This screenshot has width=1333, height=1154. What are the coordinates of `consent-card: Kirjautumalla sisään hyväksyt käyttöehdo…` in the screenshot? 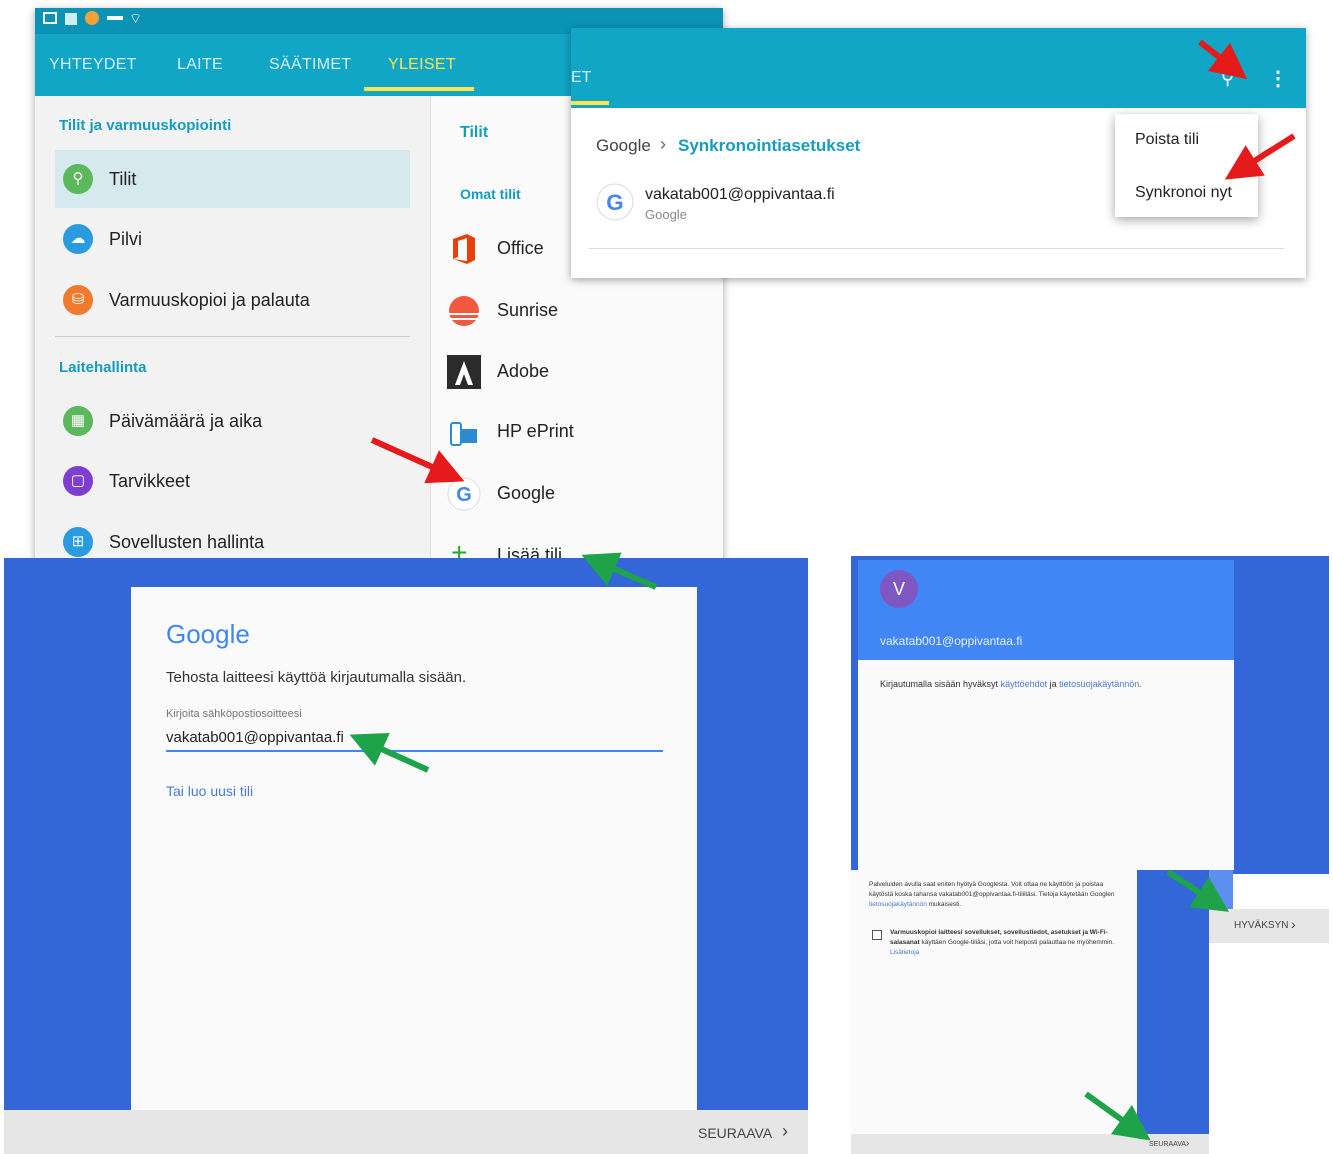 It's located at (1046, 765).